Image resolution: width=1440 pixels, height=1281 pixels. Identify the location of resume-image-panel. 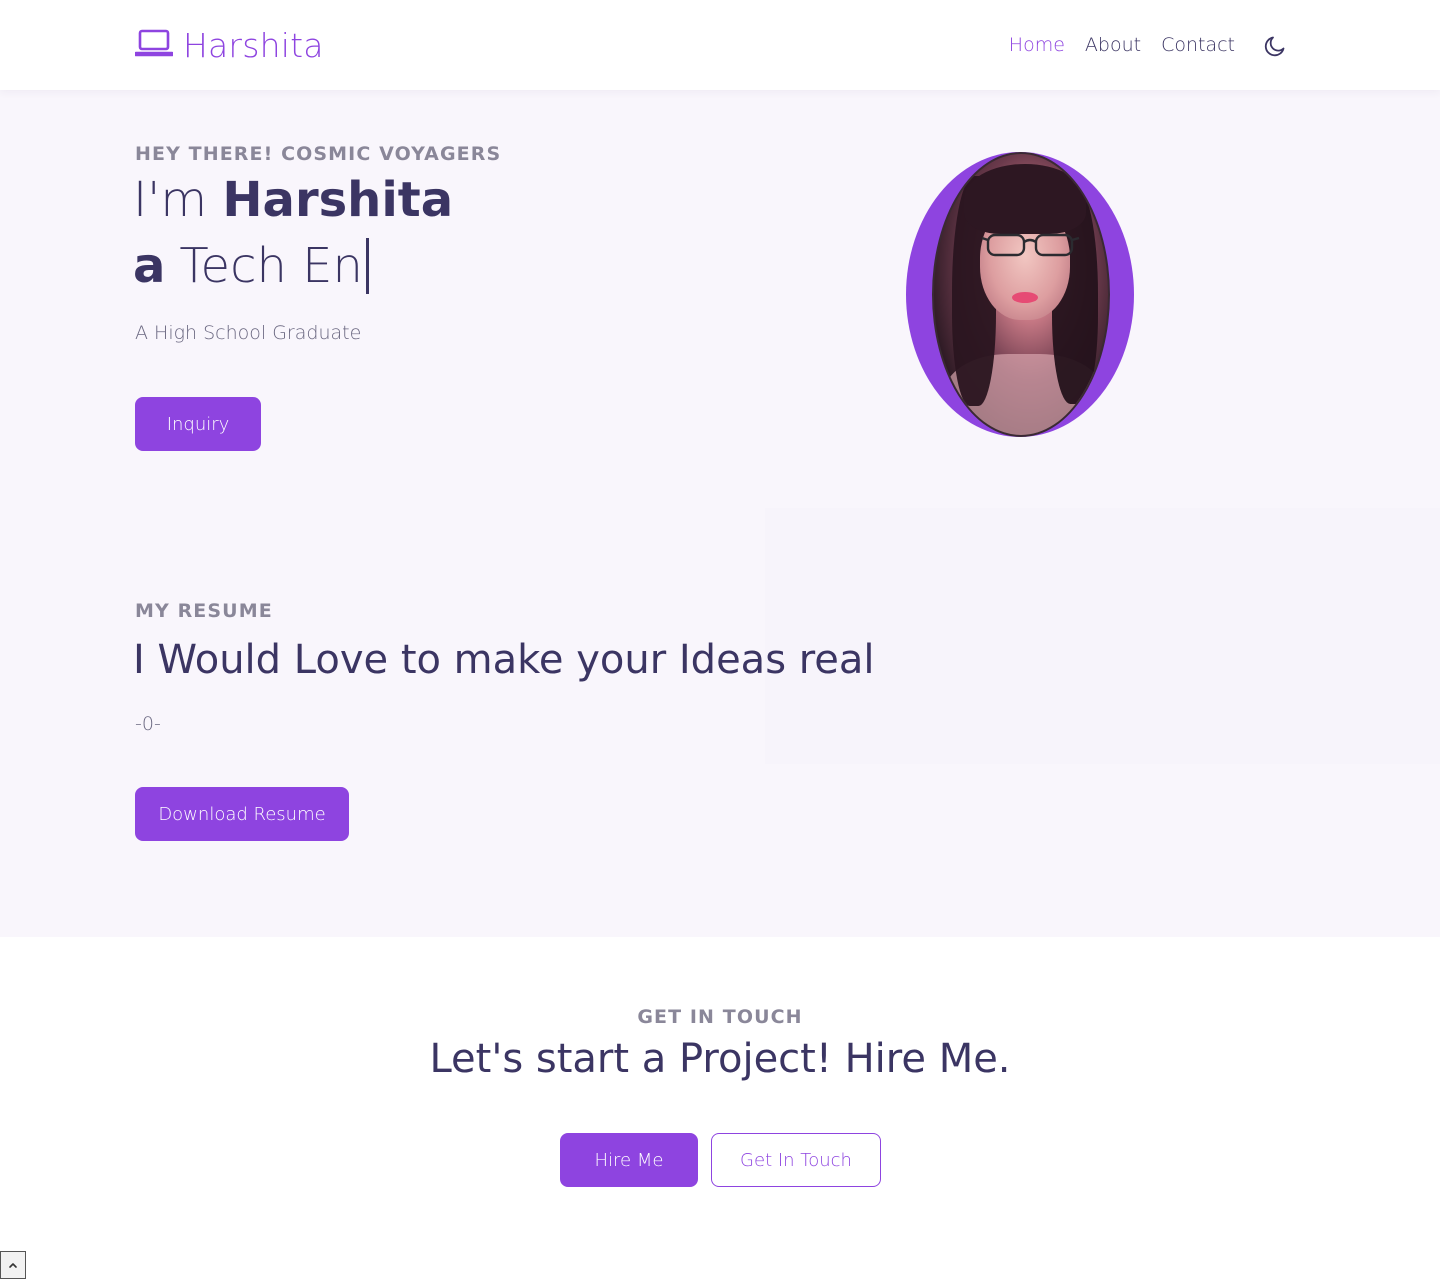
(1102, 636).